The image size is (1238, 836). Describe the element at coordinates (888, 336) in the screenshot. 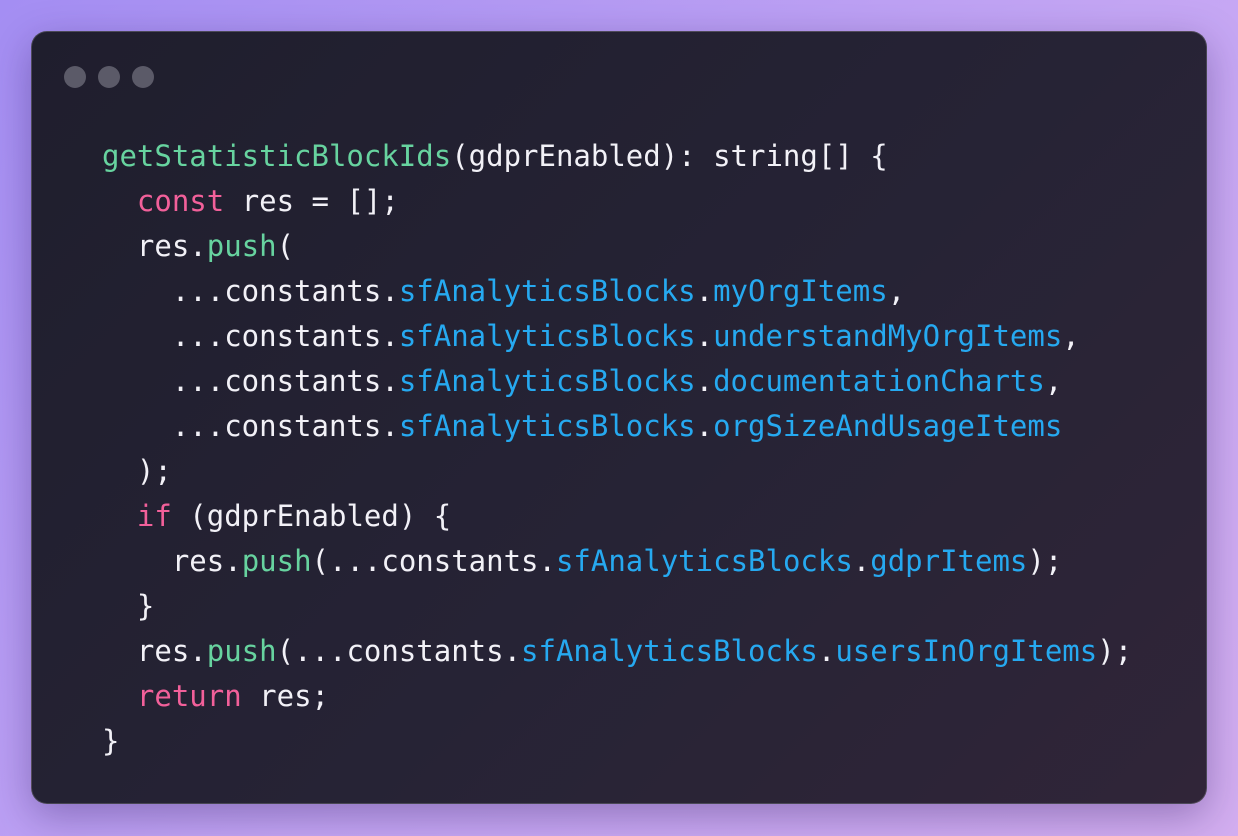

I see `code-token: understandMyOrgItems` at that location.